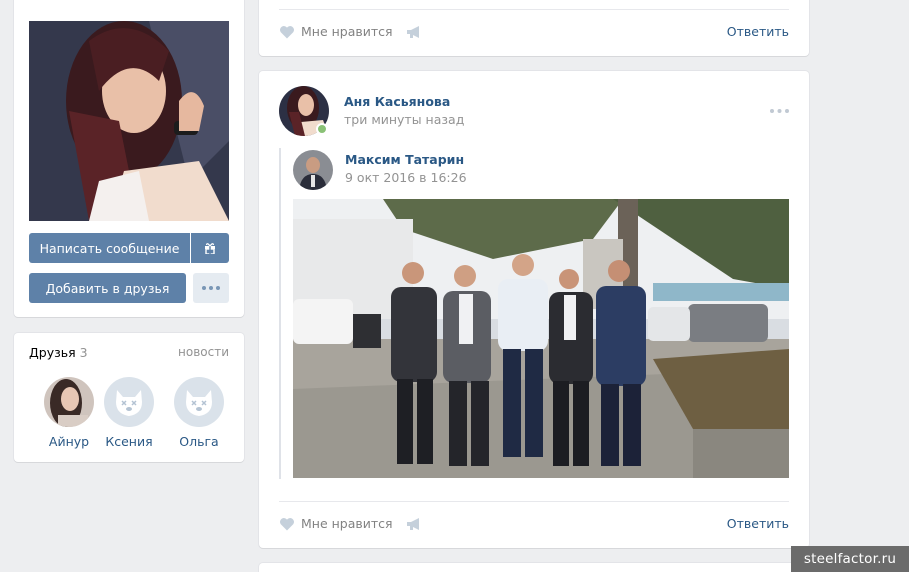  What do you see at coordinates (404, 159) in the screenshot?
I see `repost-author-name: Максим Татарин` at bounding box center [404, 159].